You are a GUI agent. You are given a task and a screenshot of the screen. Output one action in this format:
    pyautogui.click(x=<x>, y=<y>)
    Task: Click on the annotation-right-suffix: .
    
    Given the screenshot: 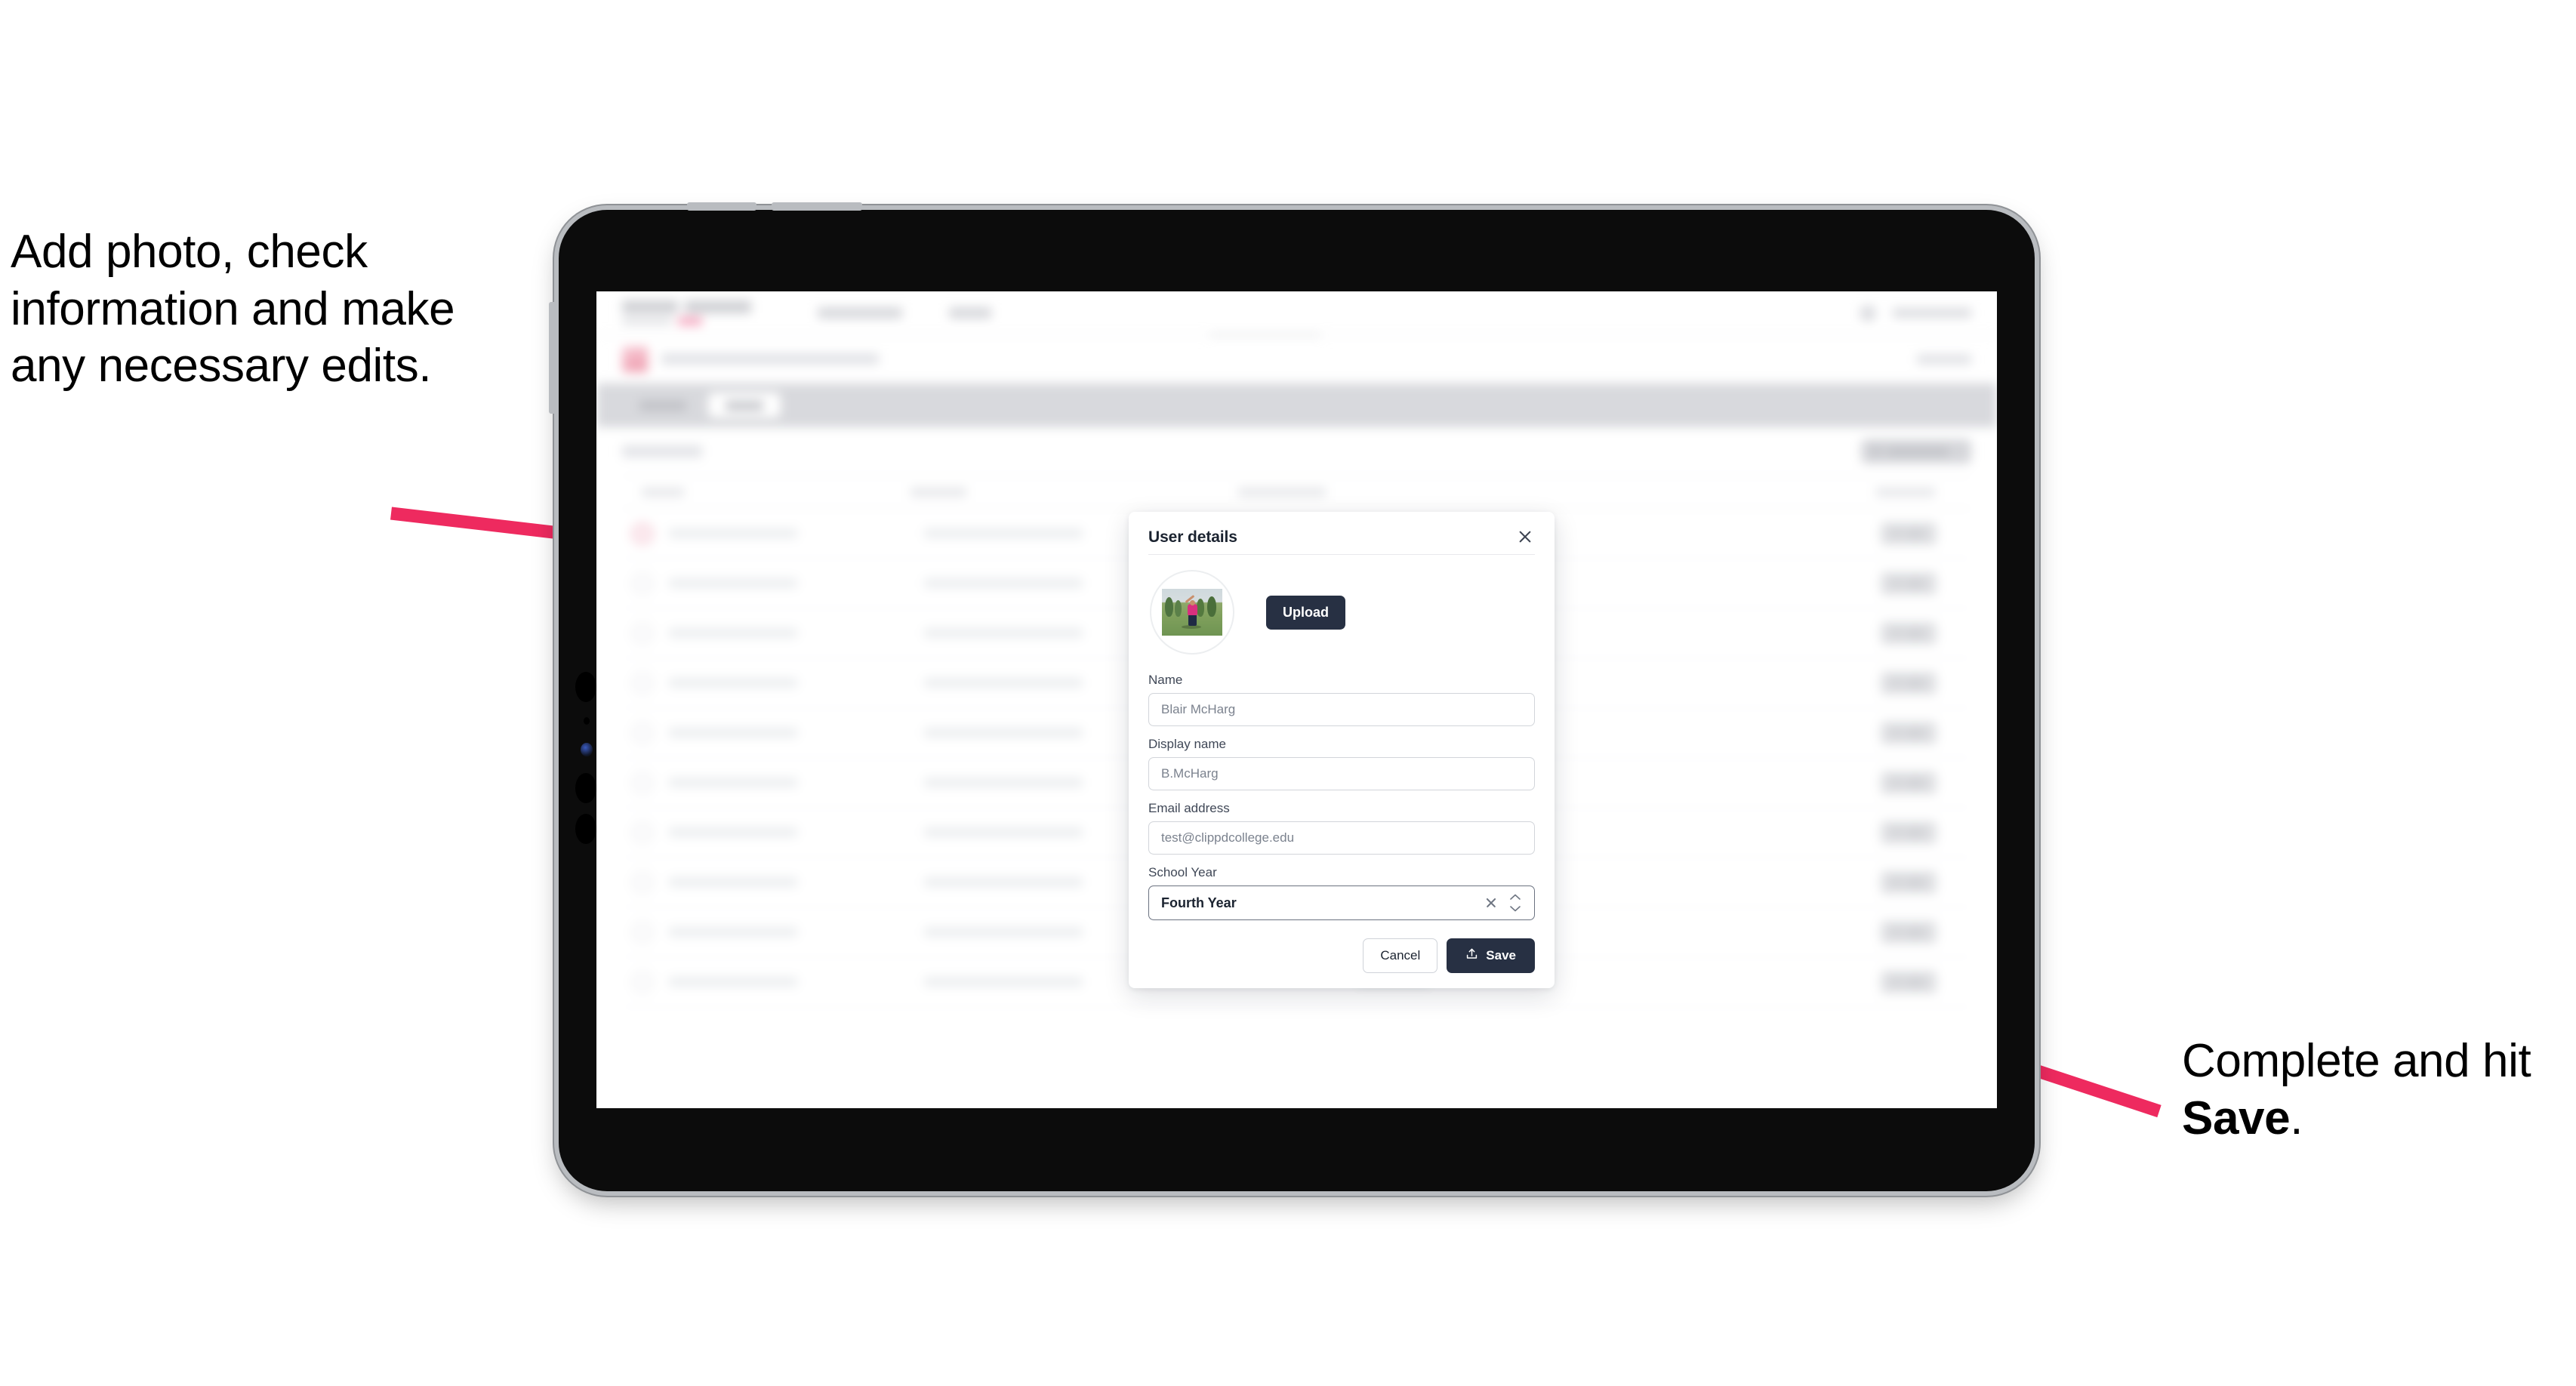 What is the action you would take?
    pyautogui.click(x=2296, y=1118)
    